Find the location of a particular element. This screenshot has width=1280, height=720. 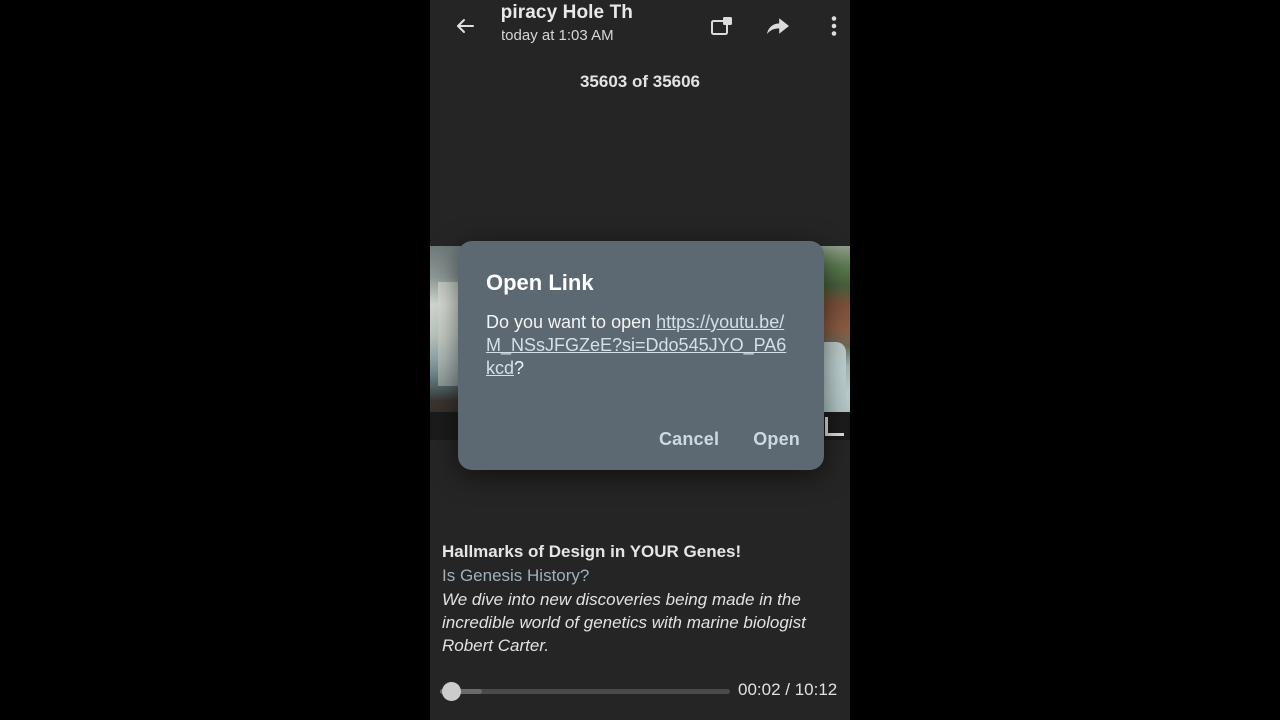

progress-slider is located at coordinates (585, 691).